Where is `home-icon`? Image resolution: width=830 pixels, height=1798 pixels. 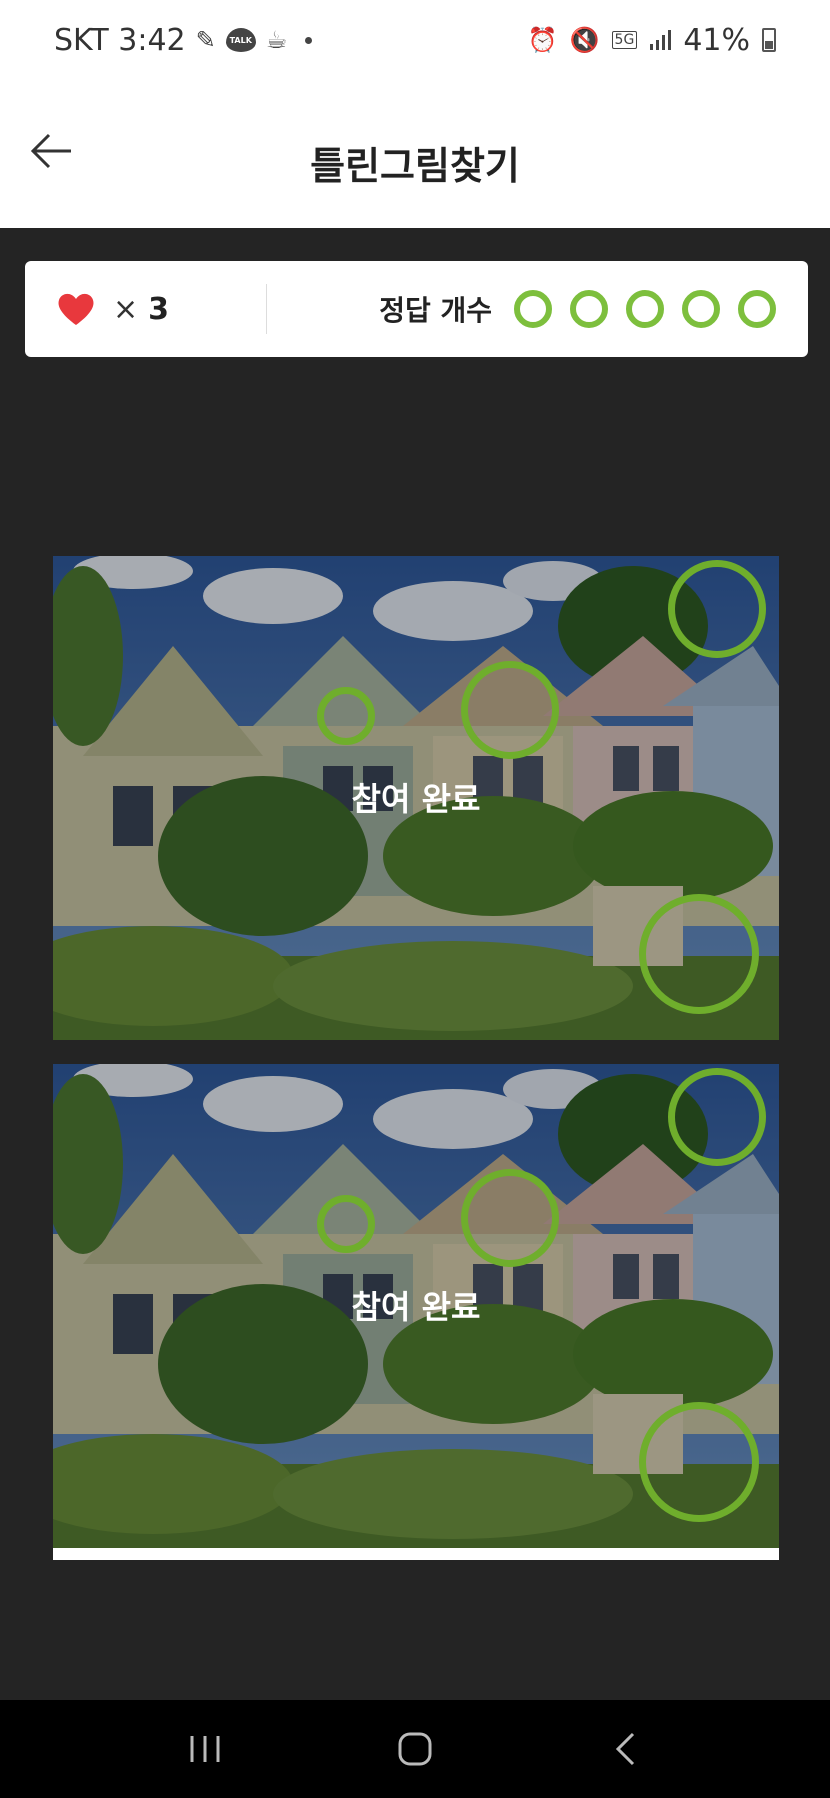 home-icon is located at coordinates (415, 1749).